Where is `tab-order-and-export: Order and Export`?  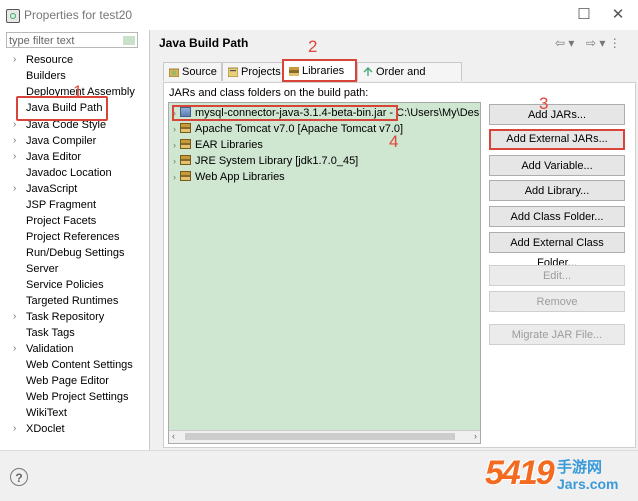 tab-order-and-export: Order and Export is located at coordinates (409, 79).